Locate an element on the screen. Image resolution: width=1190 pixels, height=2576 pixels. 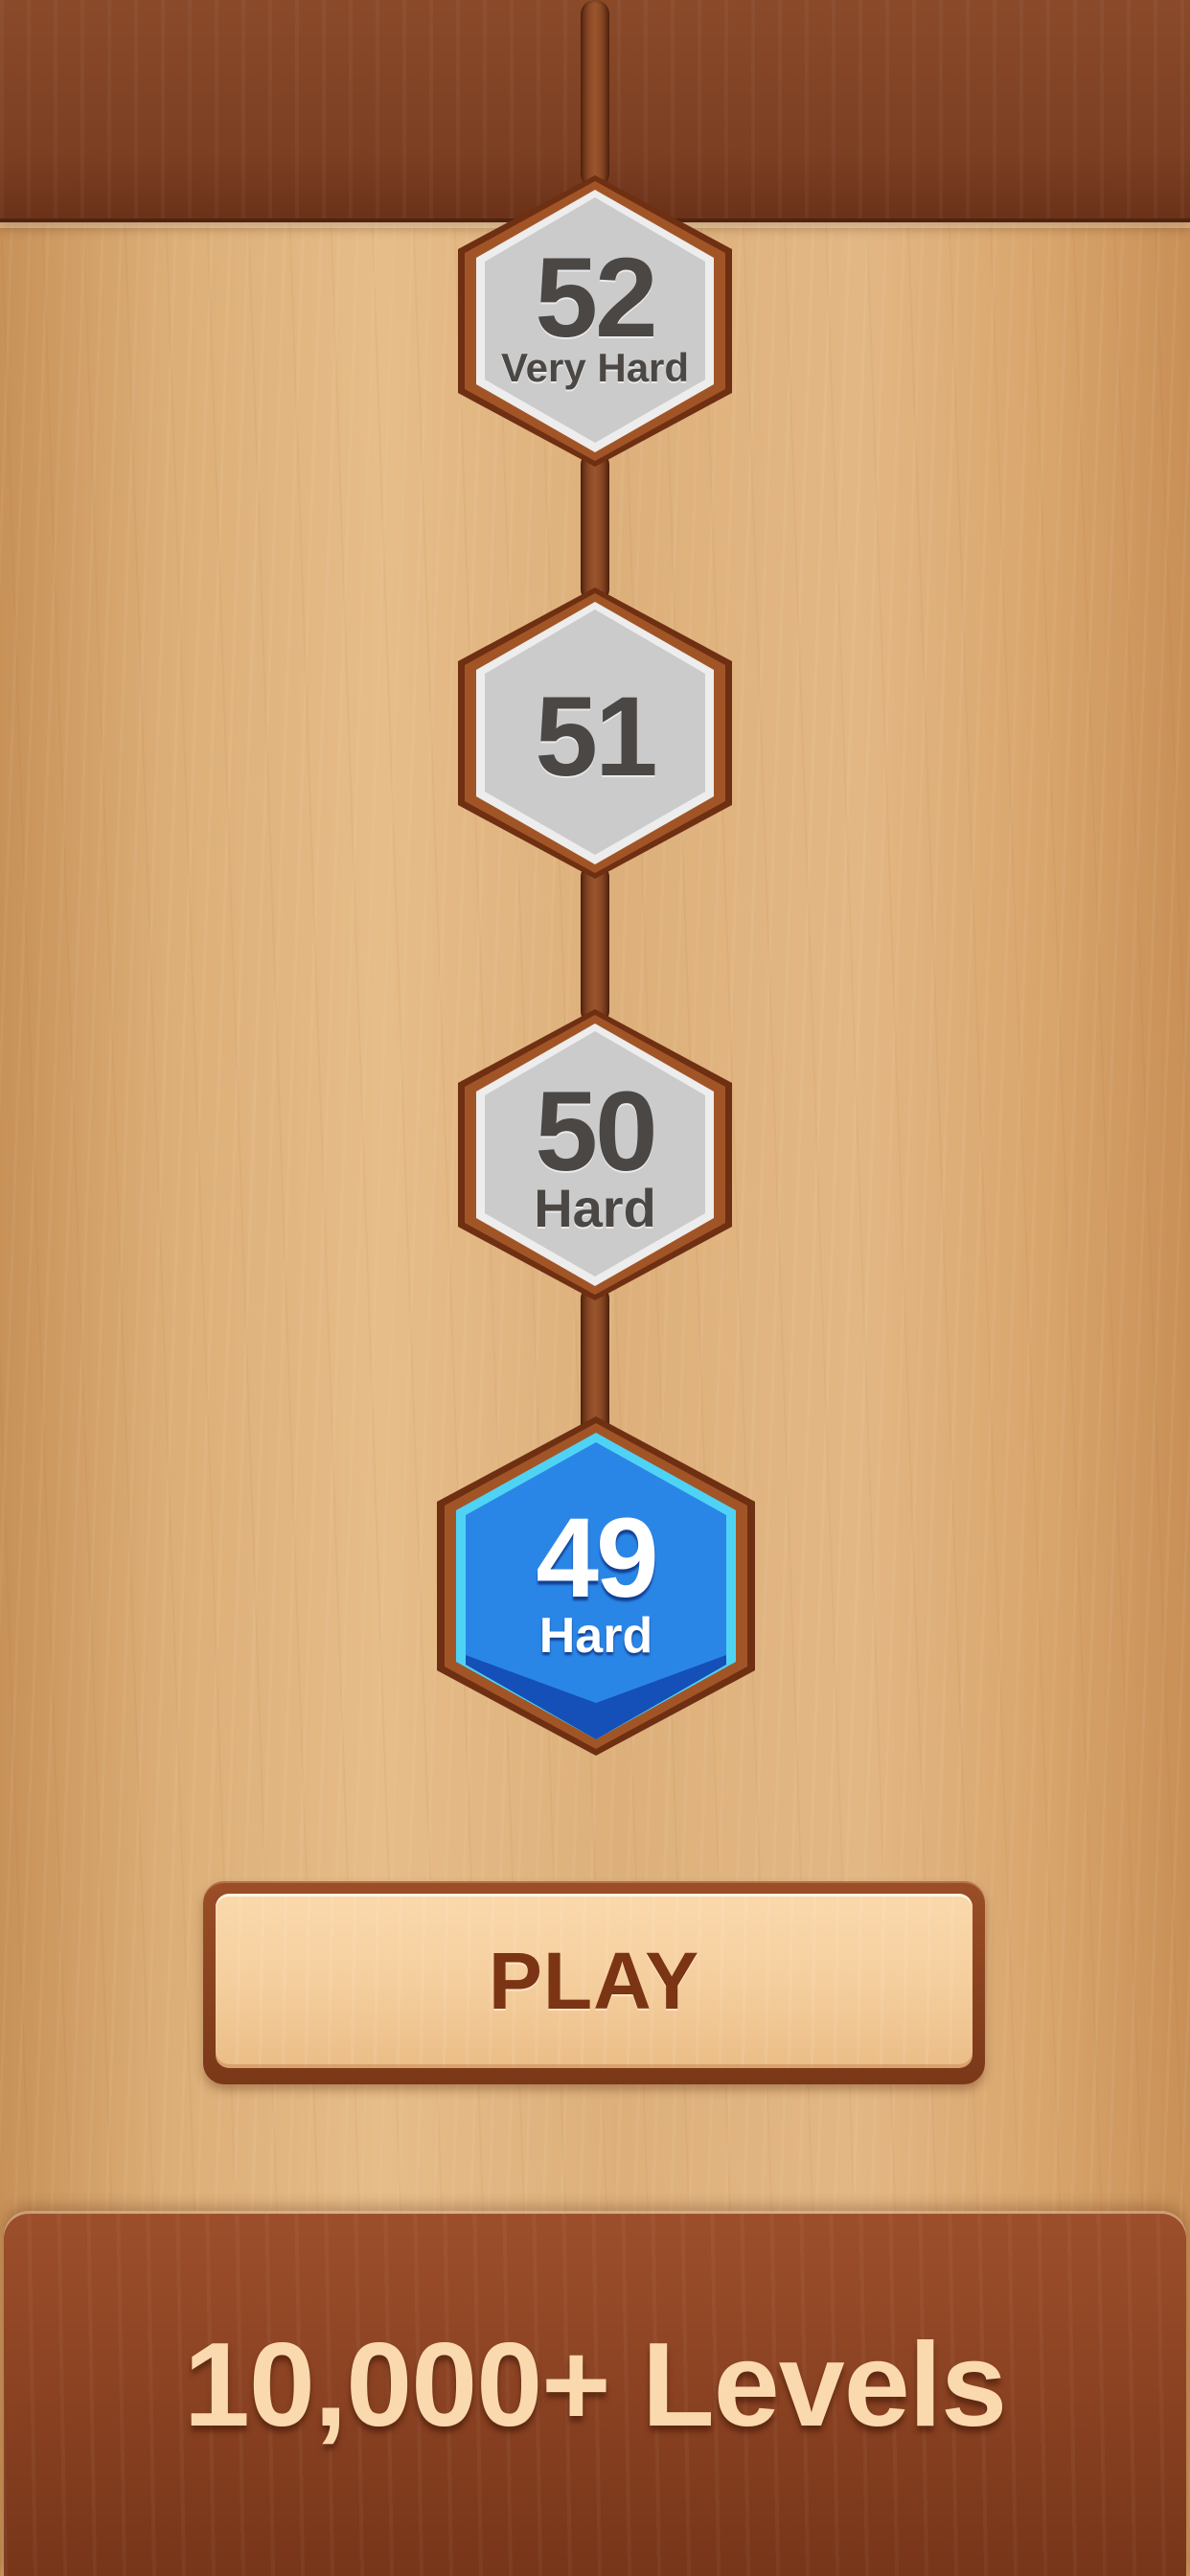
level-node-50: 50 Hard is located at coordinates (595, 1154).